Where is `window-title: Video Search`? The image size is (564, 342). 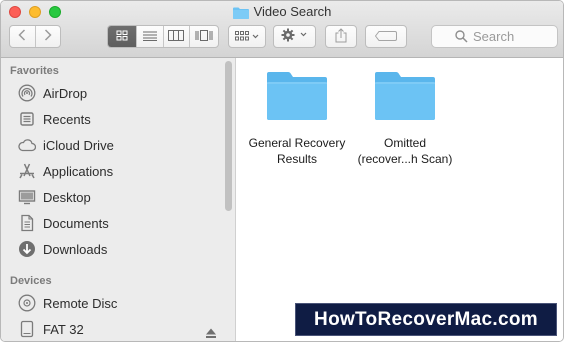 window-title: Video Search is located at coordinates (292, 11).